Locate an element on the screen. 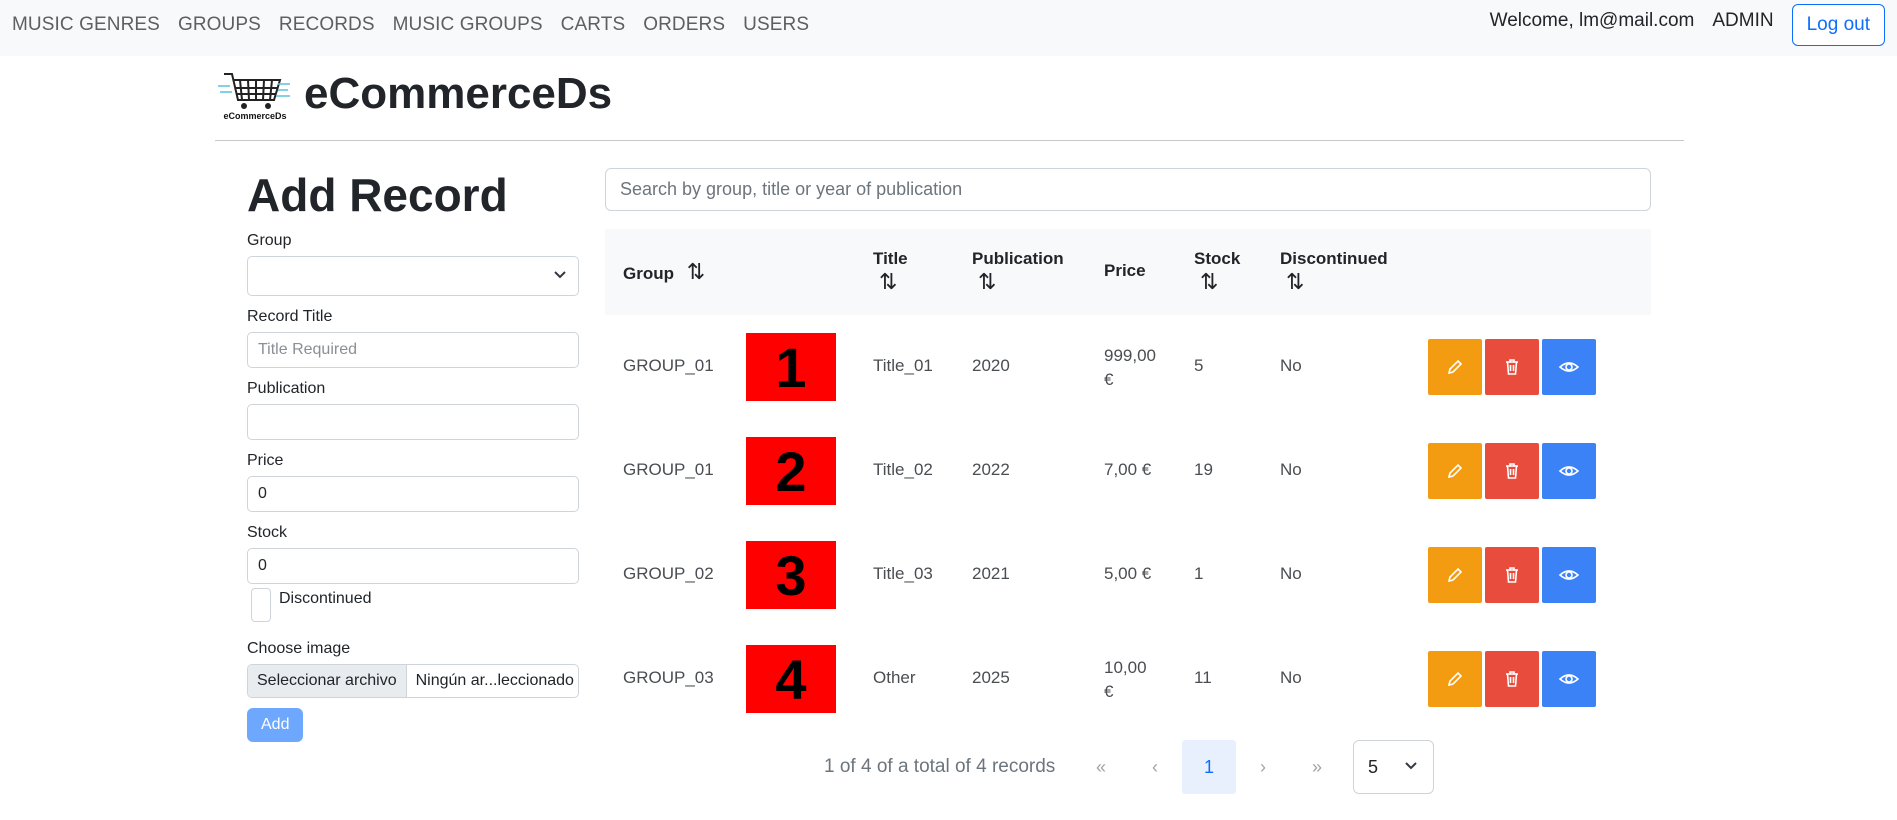 The width and height of the screenshot is (1897, 820). header-divider is located at coordinates (949, 140).